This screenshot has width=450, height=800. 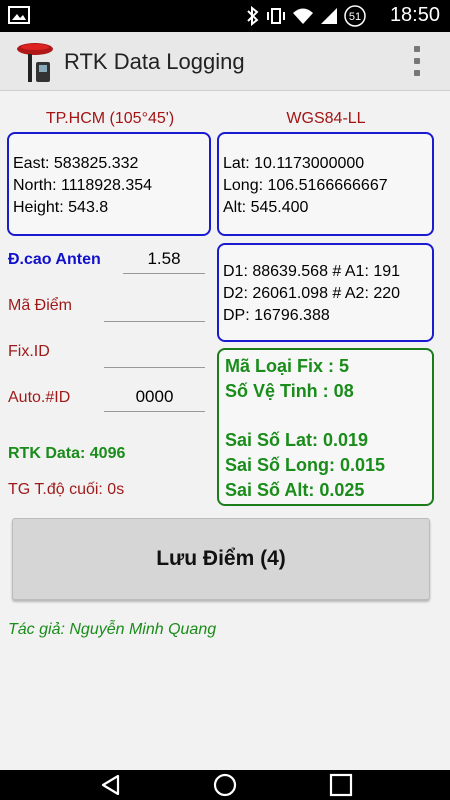 What do you see at coordinates (54, 259) in the screenshot?
I see `antenna-height-label: Đ.cao Anten` at bounding box center [54, 259].